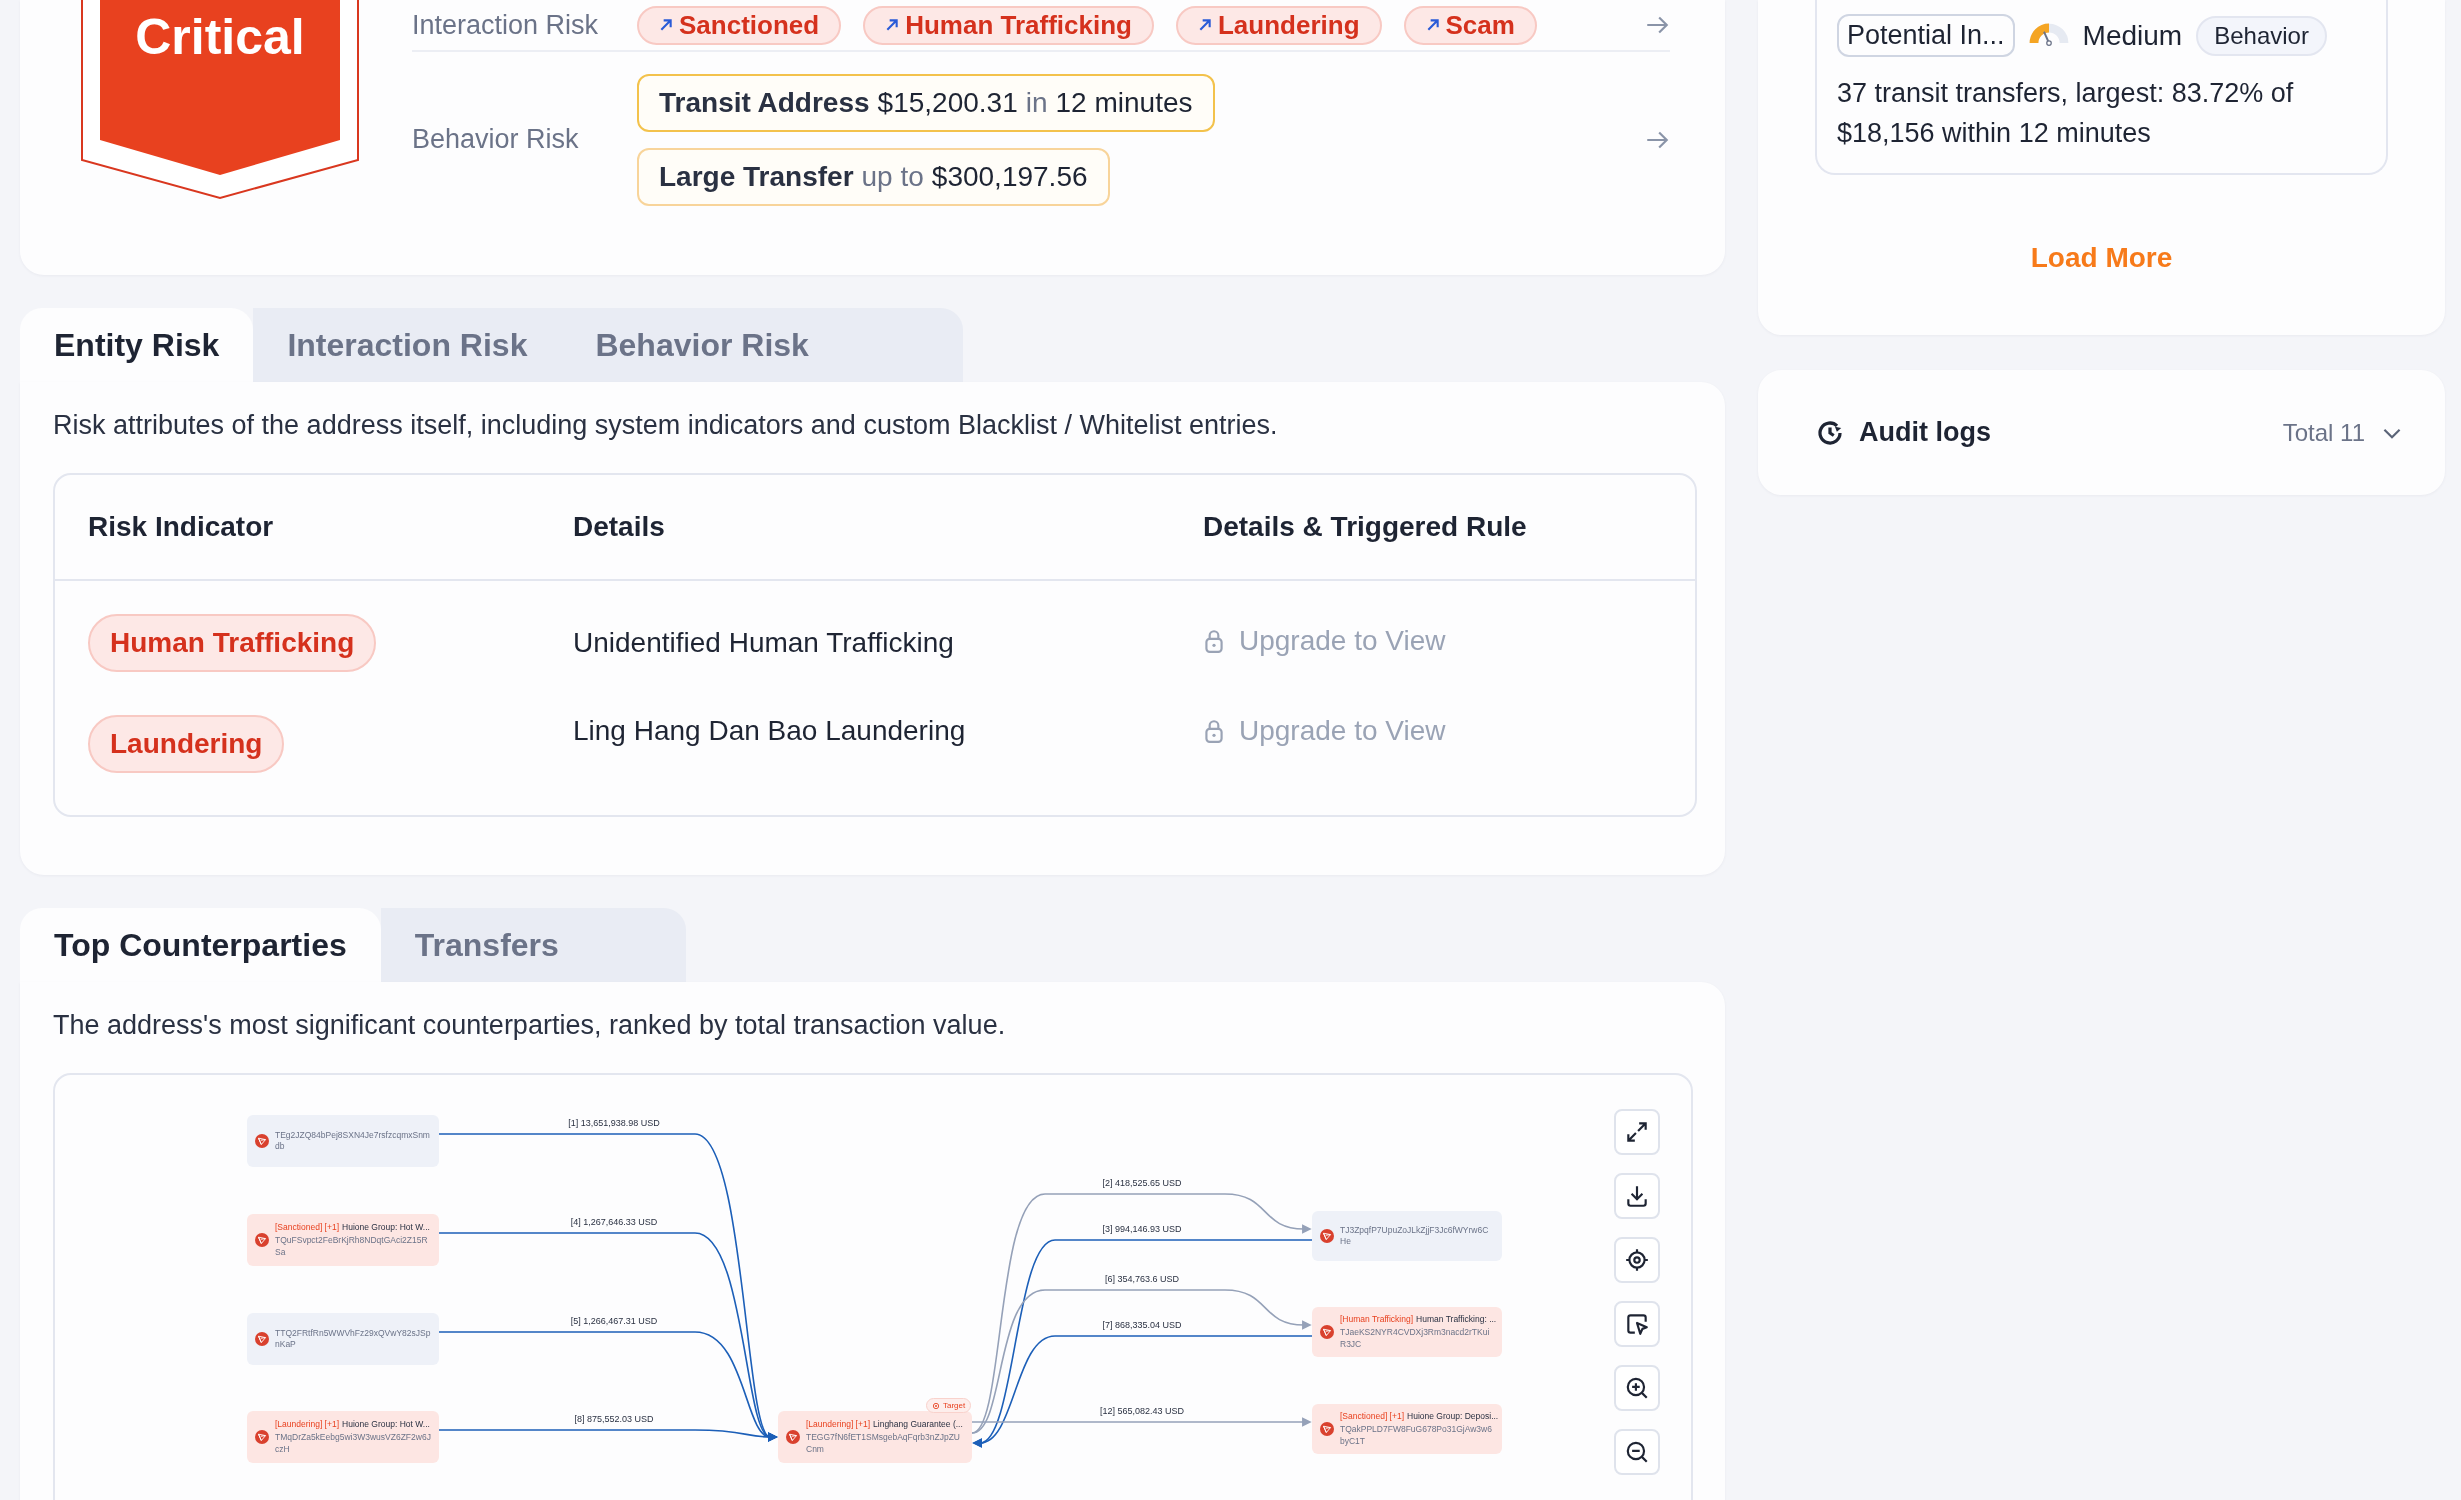 The image size is (2461, 1500). Describe the element at coordinates (533, 945) in the screenshot. I see `tab: Transfers` at that location.